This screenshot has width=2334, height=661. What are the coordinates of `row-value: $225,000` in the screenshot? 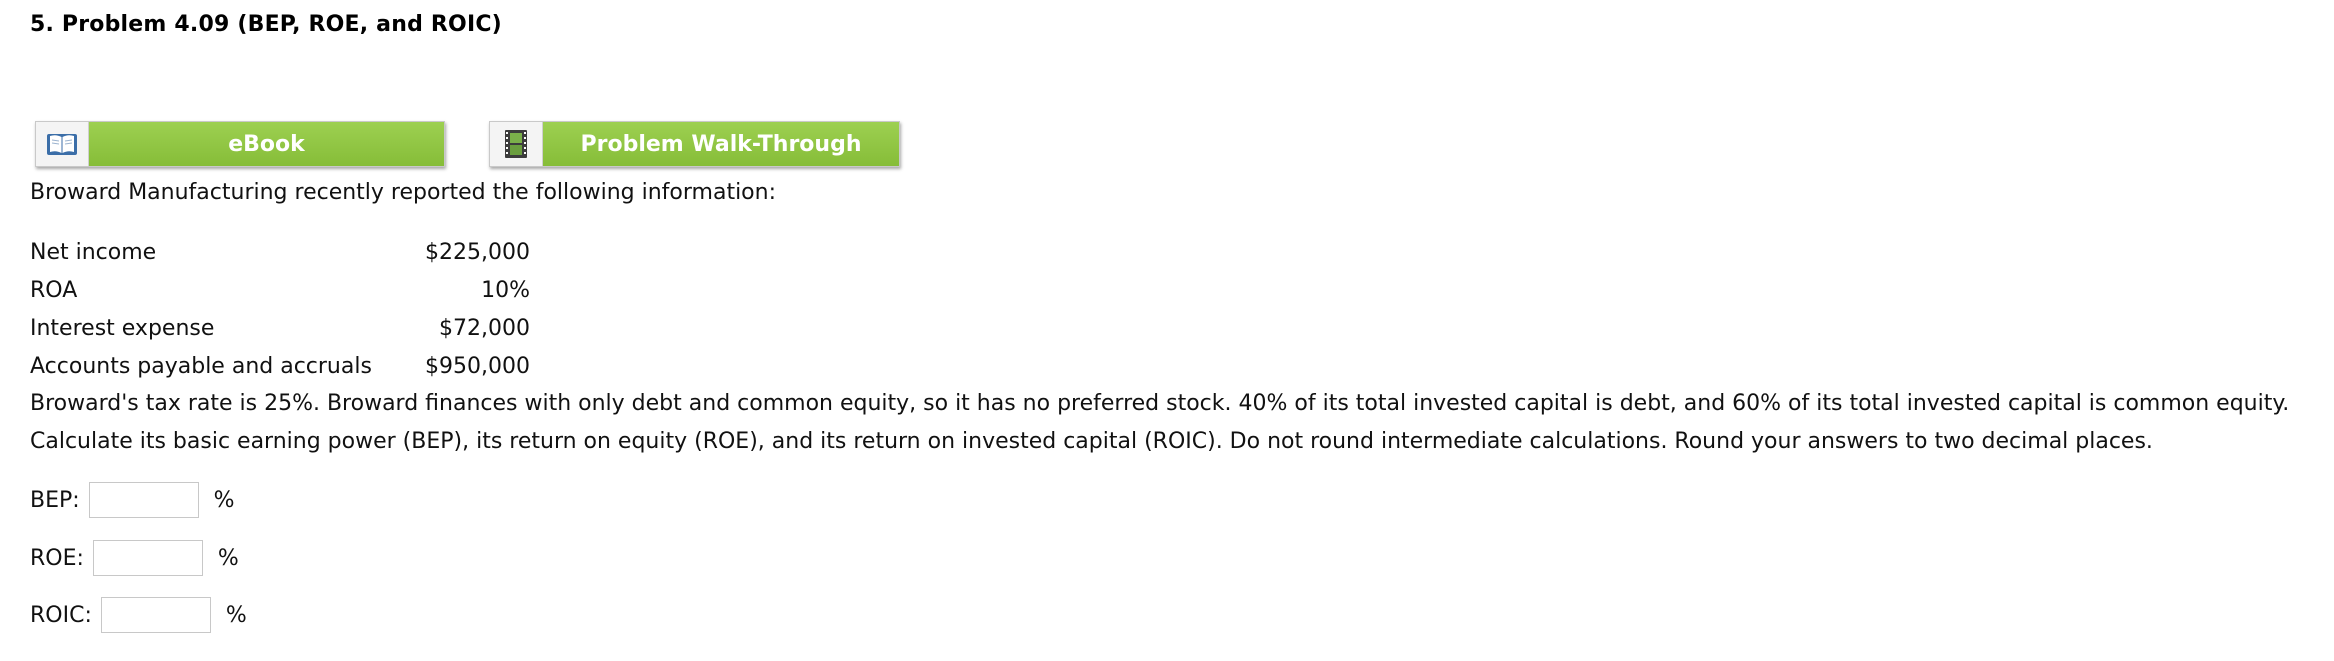 It's located at (477, 252).